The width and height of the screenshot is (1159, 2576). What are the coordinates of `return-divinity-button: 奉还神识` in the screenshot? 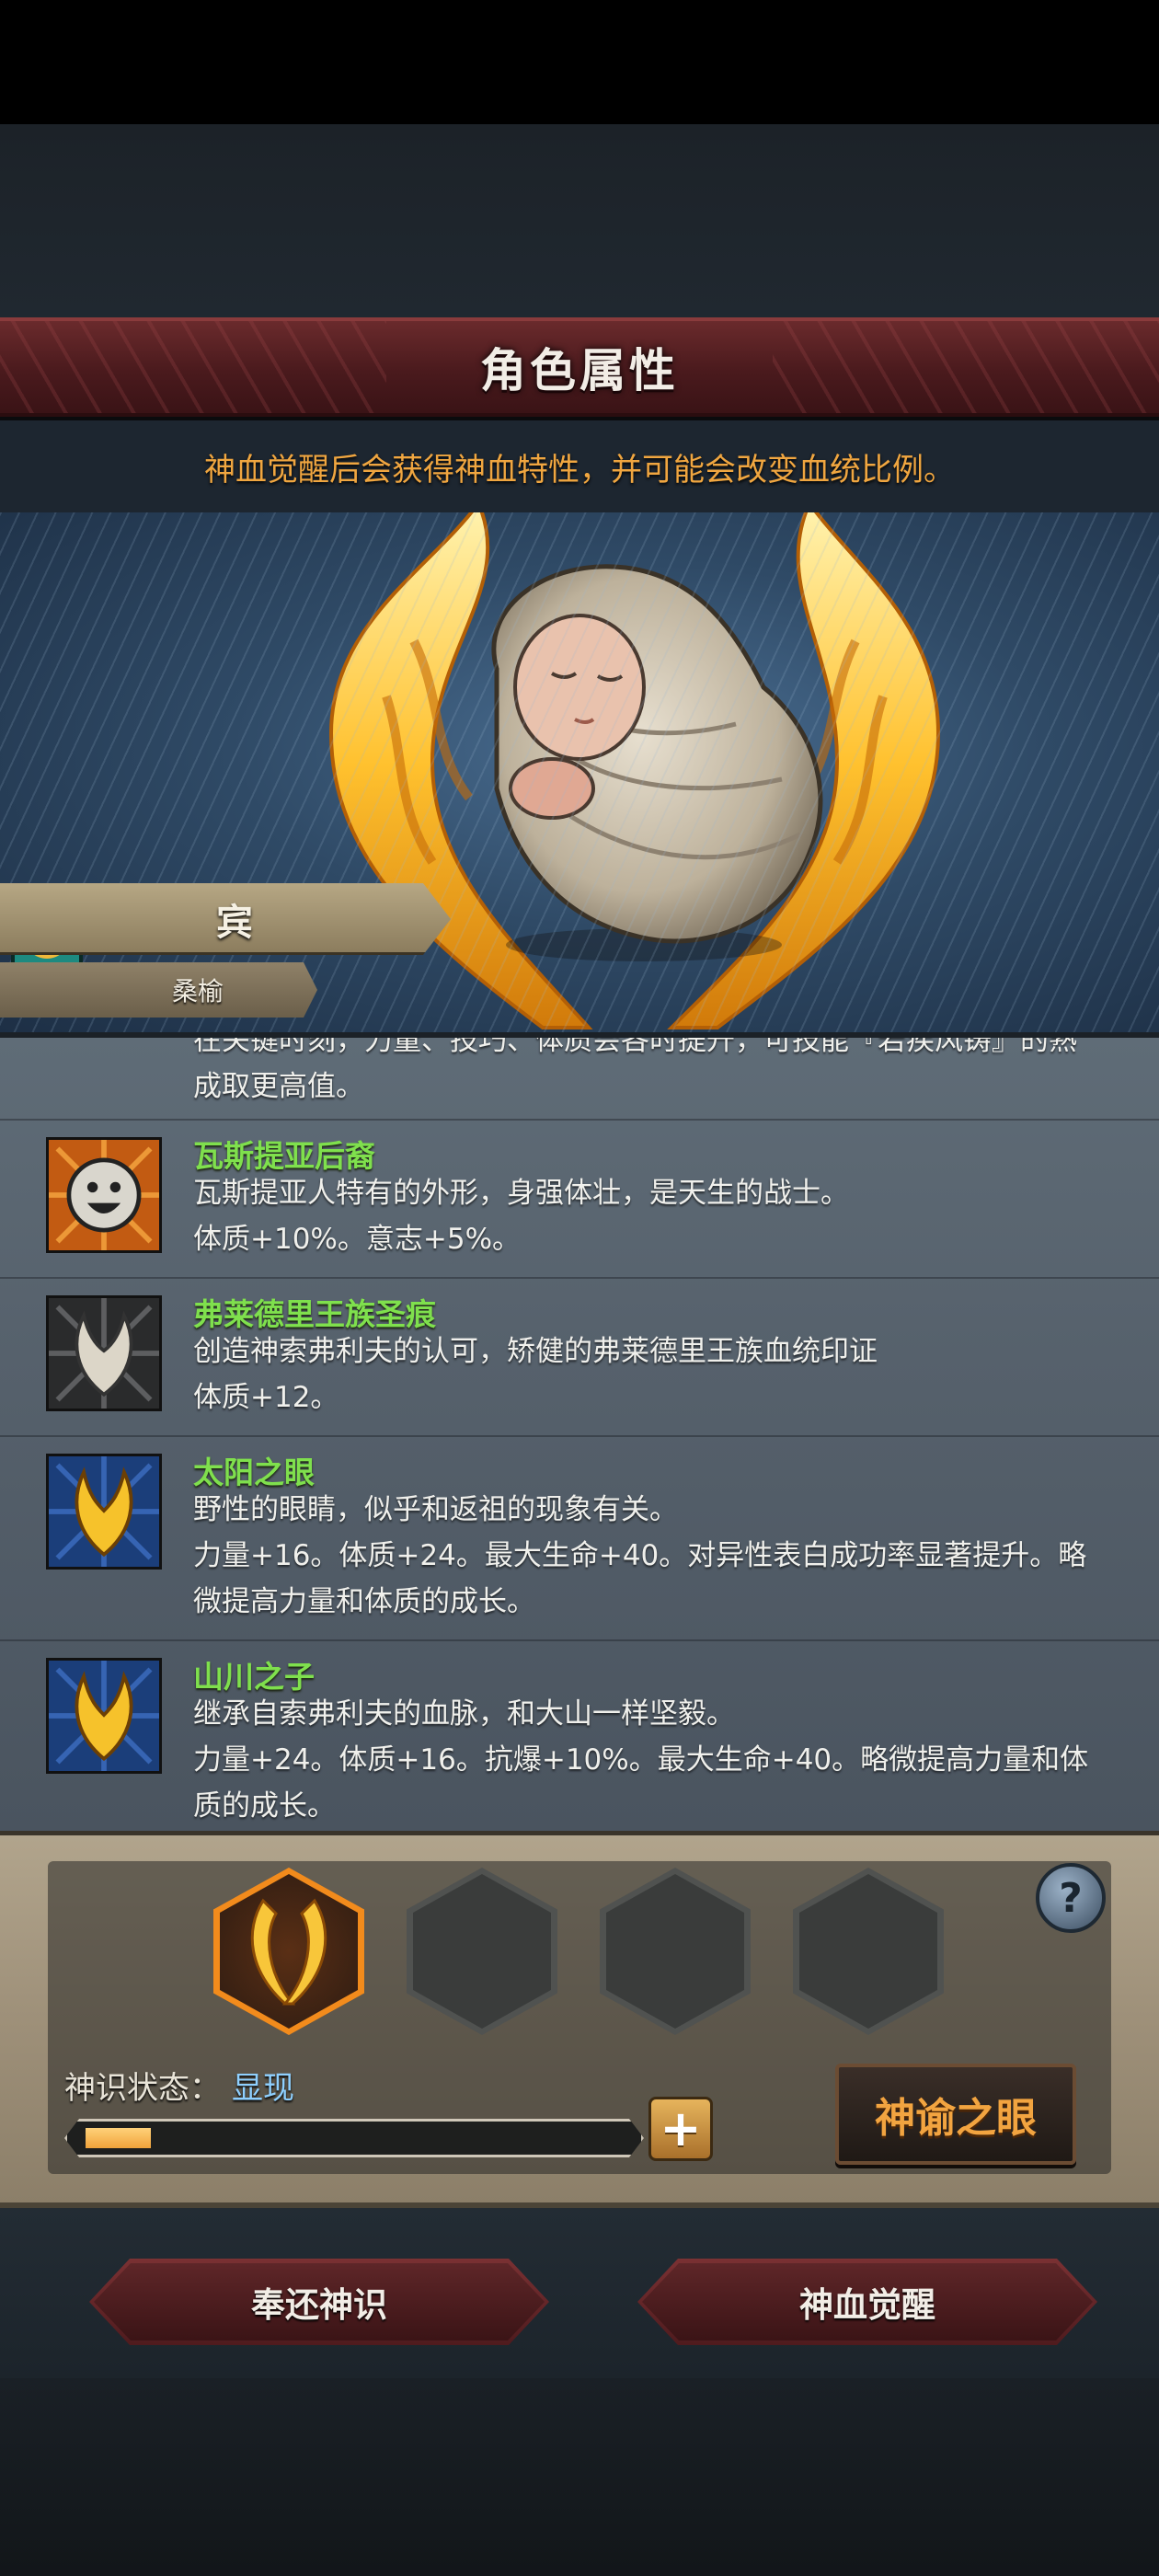 It's located at (319, 2302).